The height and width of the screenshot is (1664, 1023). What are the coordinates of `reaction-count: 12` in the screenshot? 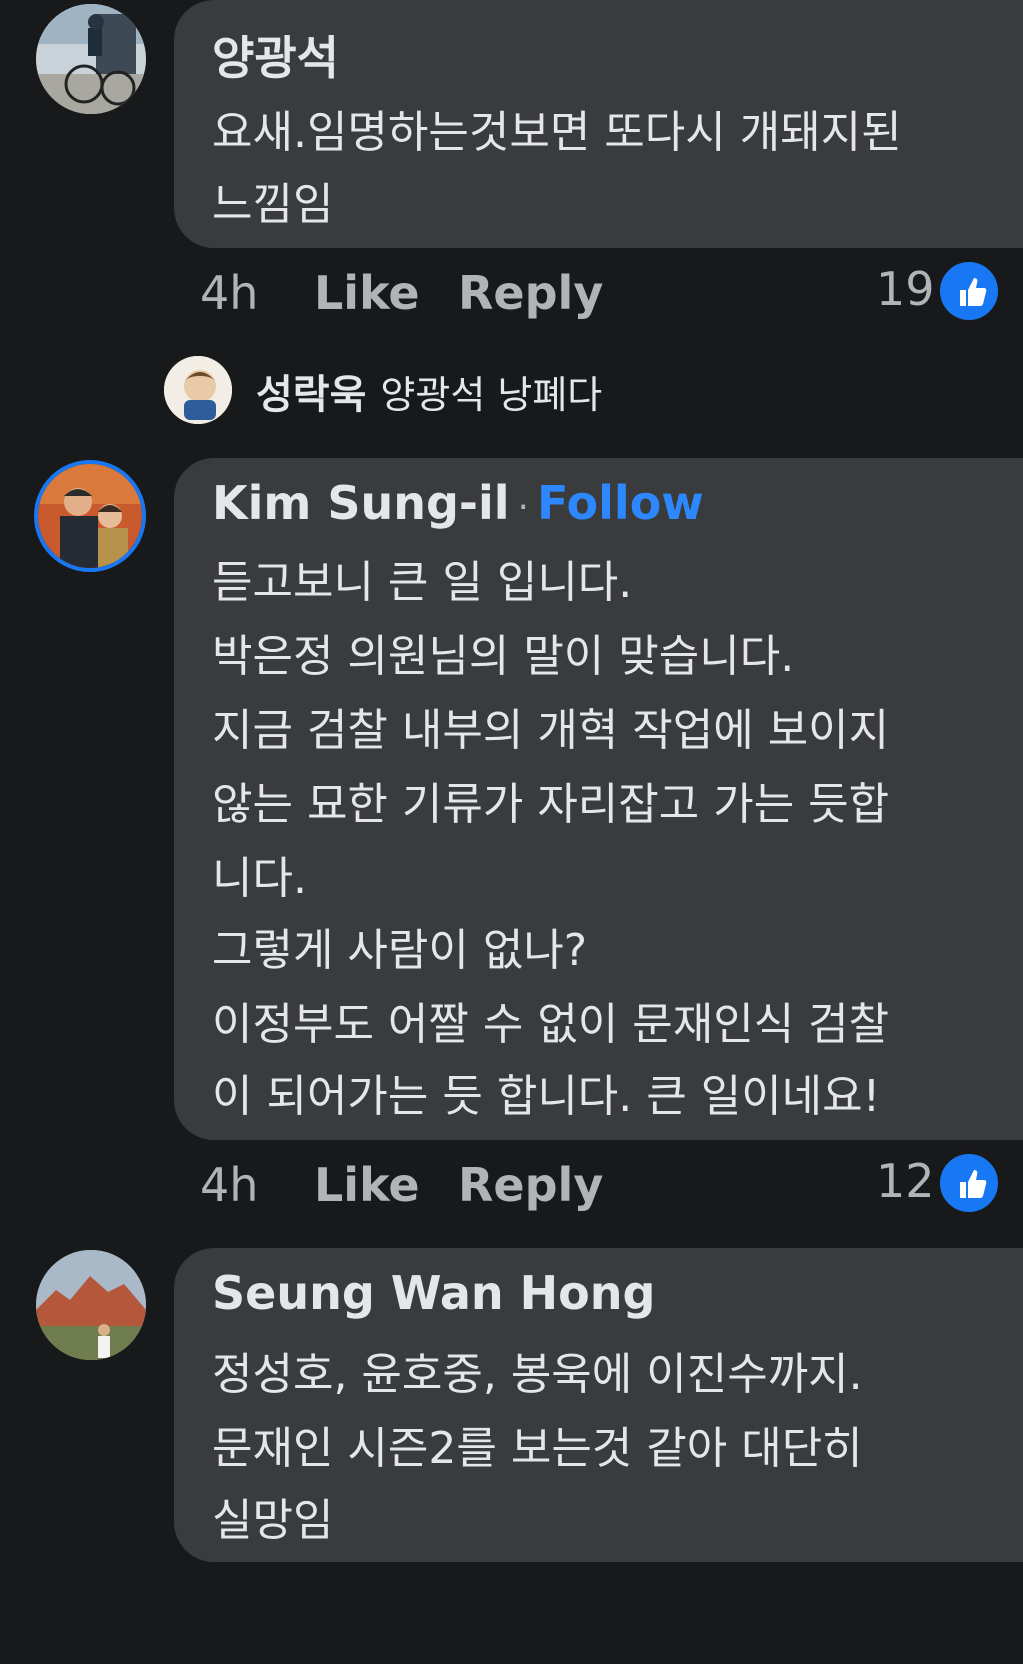 It's located at (905, 1181).